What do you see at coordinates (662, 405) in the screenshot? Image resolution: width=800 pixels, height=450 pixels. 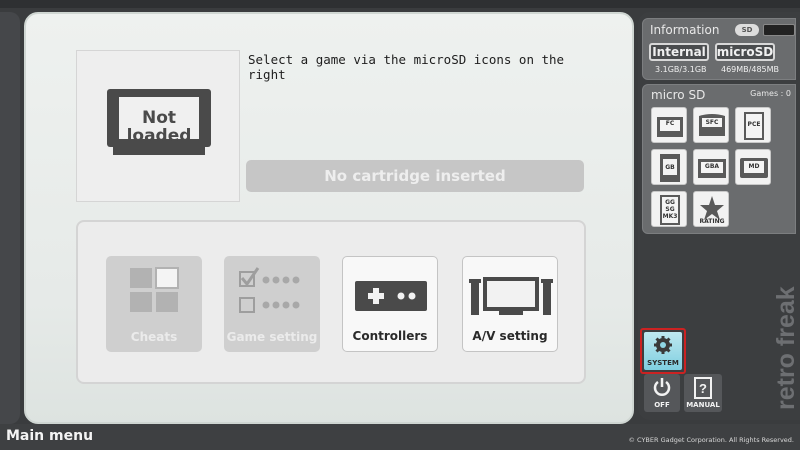 I see `off-label: OFF` at bounding box center [662, 405].